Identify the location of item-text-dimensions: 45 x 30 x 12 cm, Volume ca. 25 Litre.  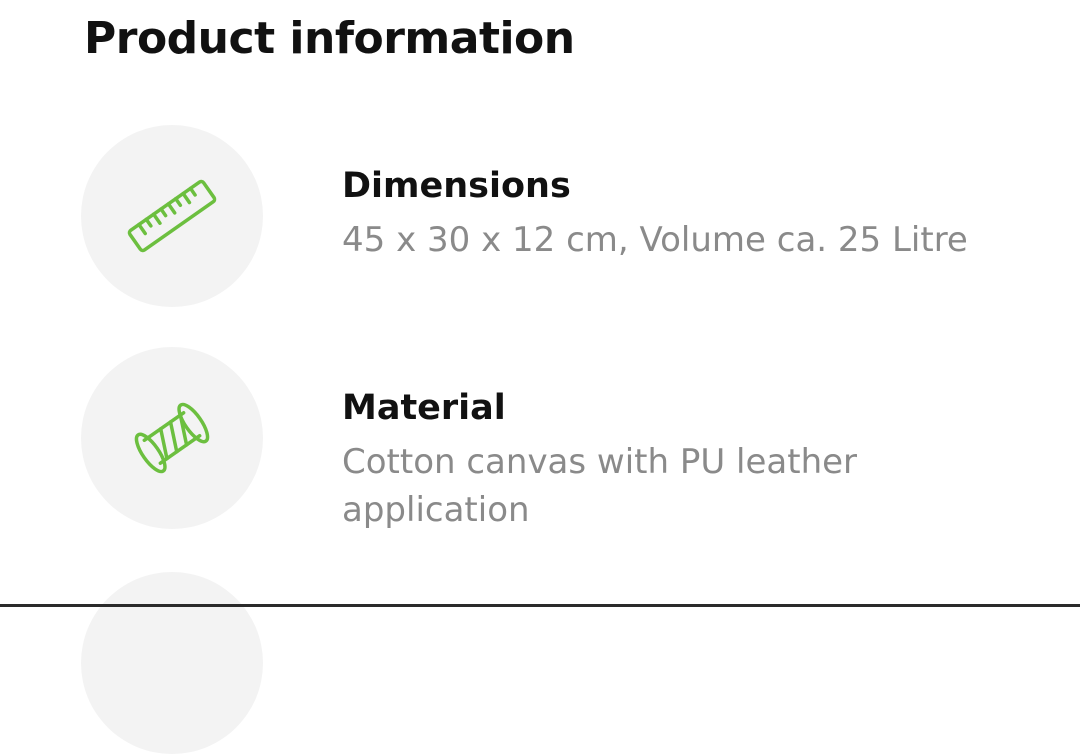
(655, 240).